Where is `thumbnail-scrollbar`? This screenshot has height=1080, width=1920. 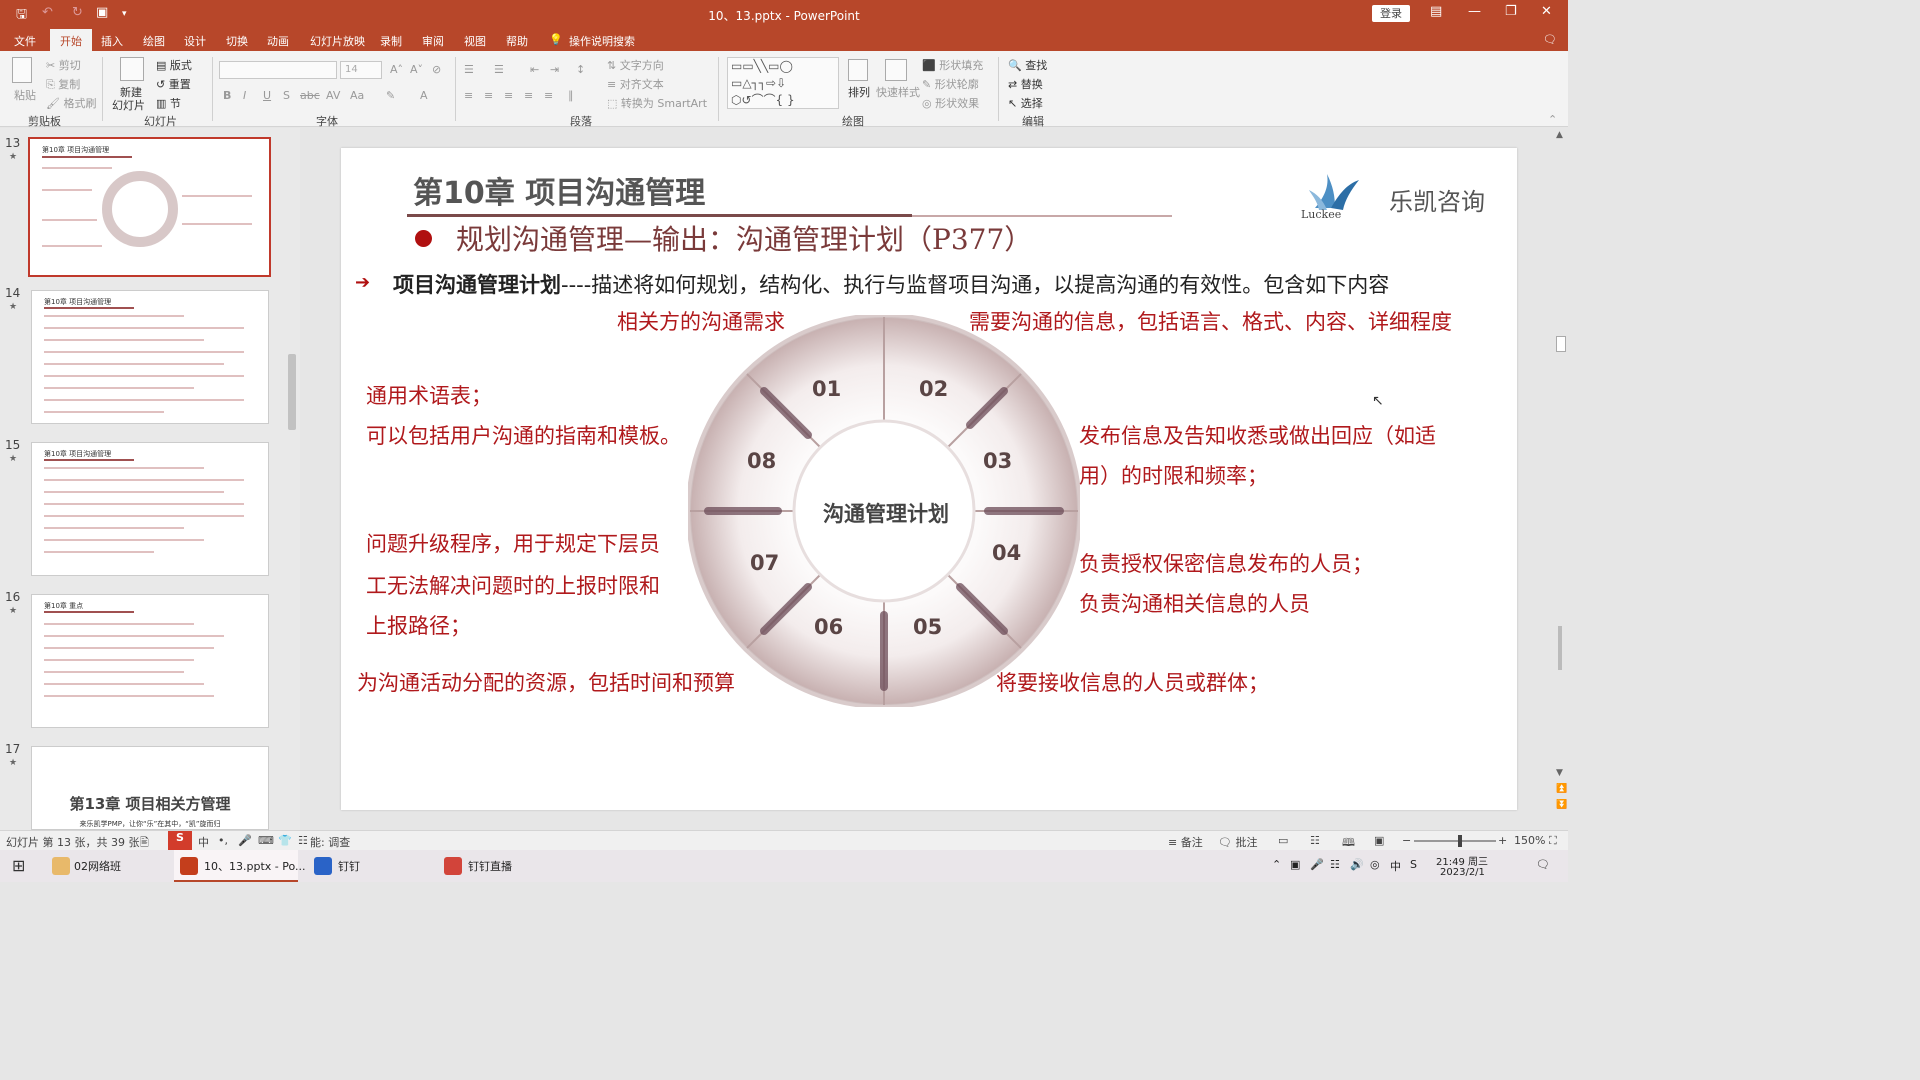 thumbnail-scrollbar is located at coordinates (292, 480).